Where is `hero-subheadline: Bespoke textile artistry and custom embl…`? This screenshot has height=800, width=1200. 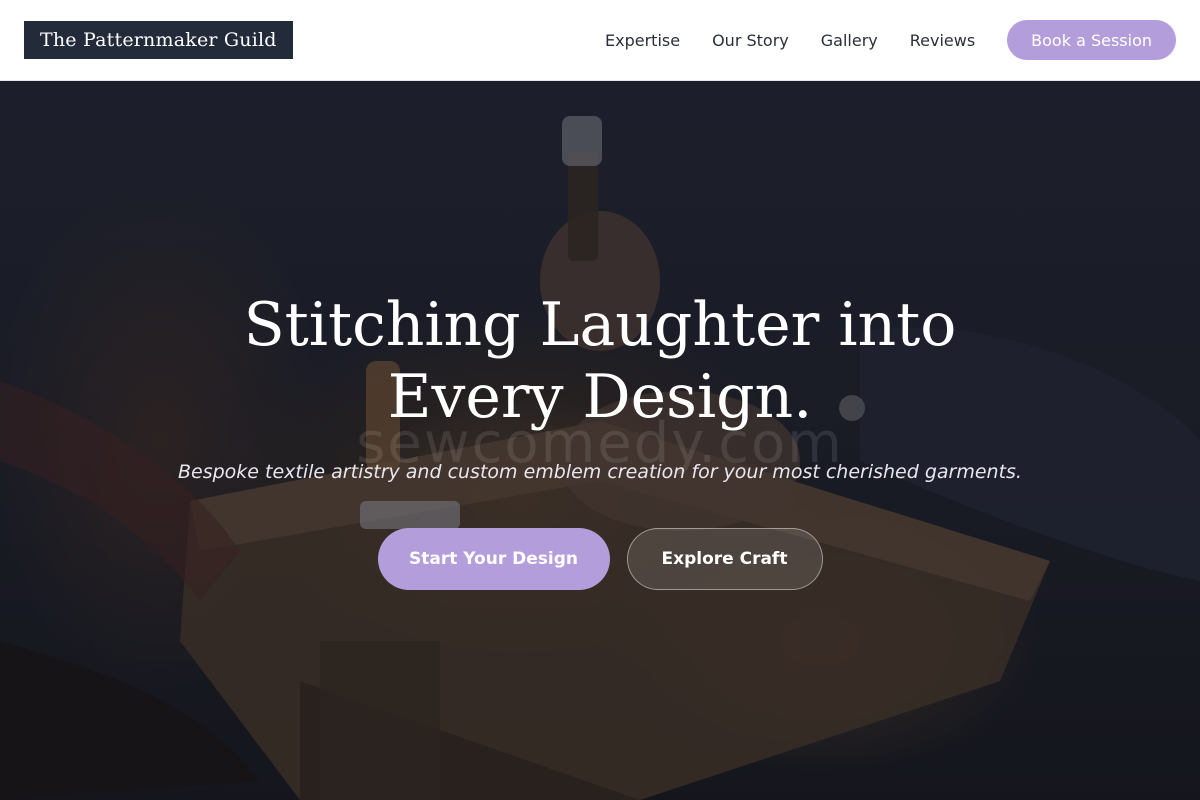 hero-subheadline: Bespoke textile artistry and custom embl… is located at coordinates (600, 472).